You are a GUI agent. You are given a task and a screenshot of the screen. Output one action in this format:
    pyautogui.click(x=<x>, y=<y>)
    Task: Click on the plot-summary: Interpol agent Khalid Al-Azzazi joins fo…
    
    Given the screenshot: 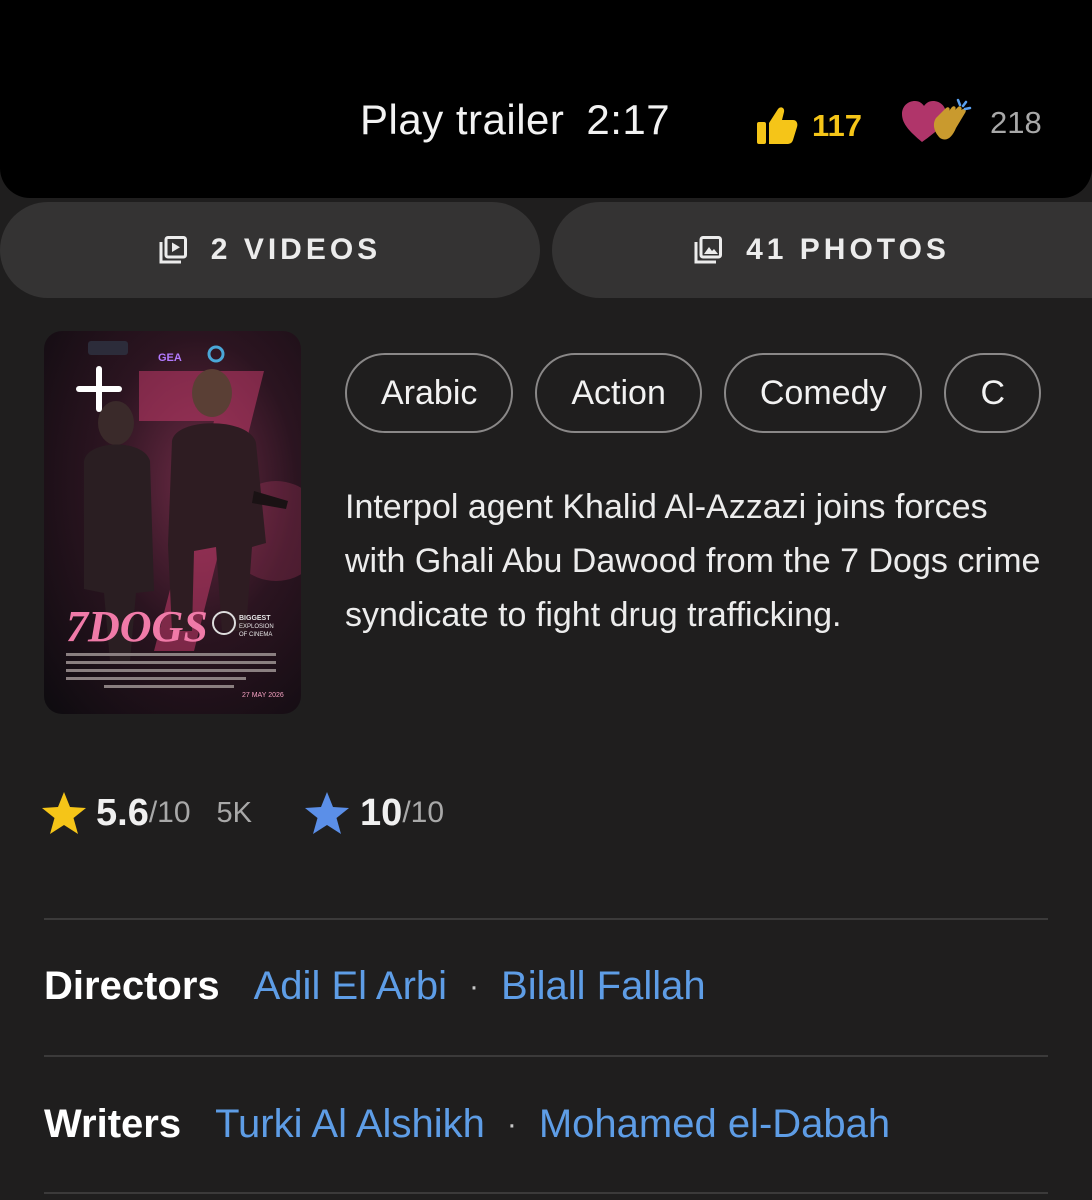 What is the action you would take?
    pyautogui.click(x=695, y=561)
    